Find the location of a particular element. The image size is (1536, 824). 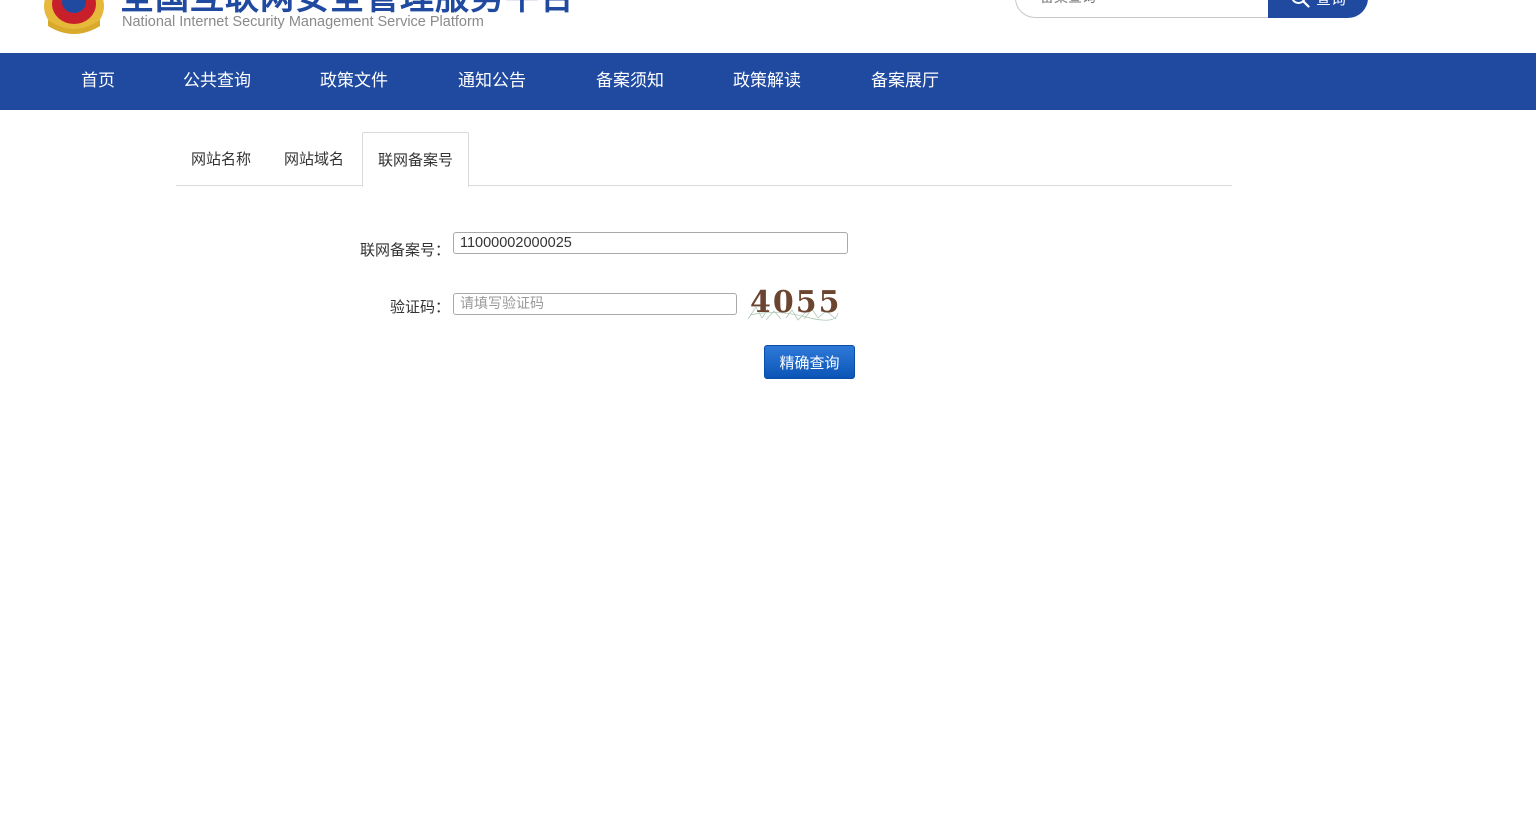

query-type-tabs: 网站名称 网站域名 联网备案号 is located at coordinates (704, 159).